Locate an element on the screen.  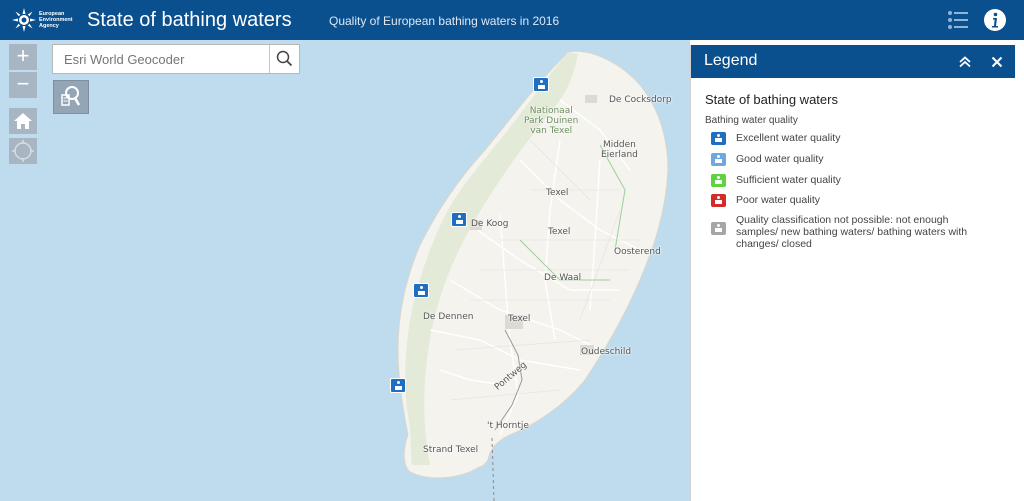
unclassified-quality-icon is located at coordinates (718, 228).